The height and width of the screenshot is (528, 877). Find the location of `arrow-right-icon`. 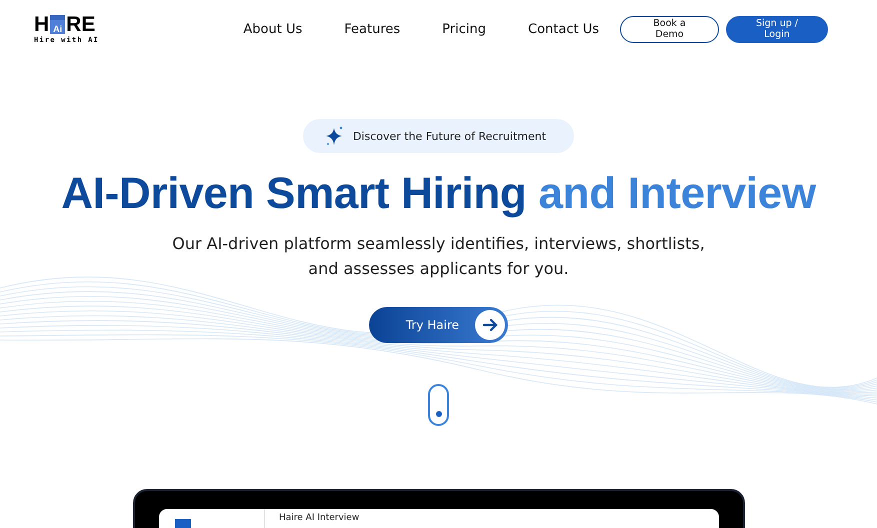

arrow-right-icon is located at coordinates (490, 325).